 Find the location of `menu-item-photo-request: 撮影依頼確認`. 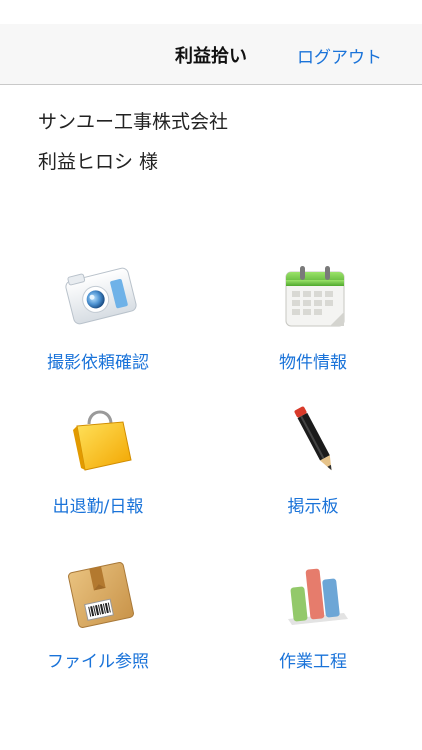

menu-item-photo-request: 撮影依頼確認 is located at coordinates (98, 323).